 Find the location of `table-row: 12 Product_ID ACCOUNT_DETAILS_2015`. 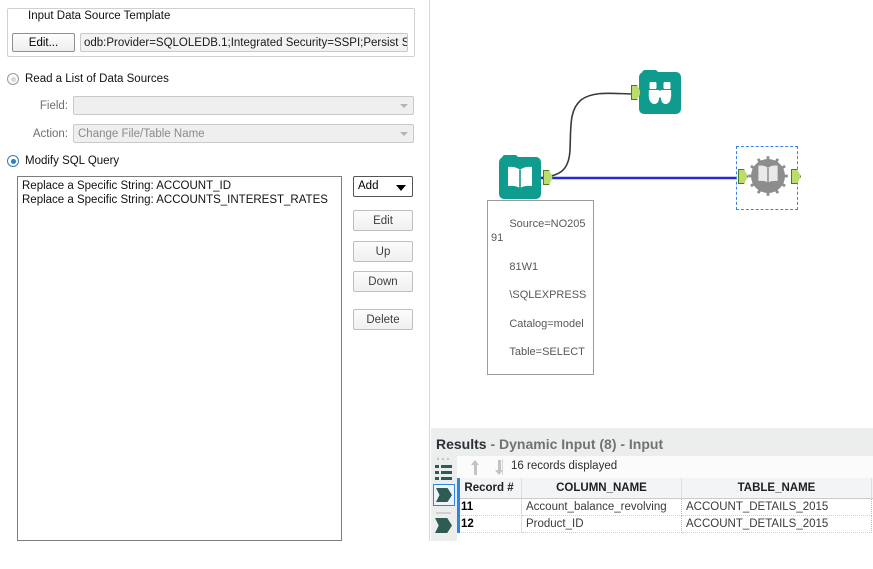

table-row: 12 Product_ID ACCOUNT_DETAILS_2015 is located at coordinates (665, 505).